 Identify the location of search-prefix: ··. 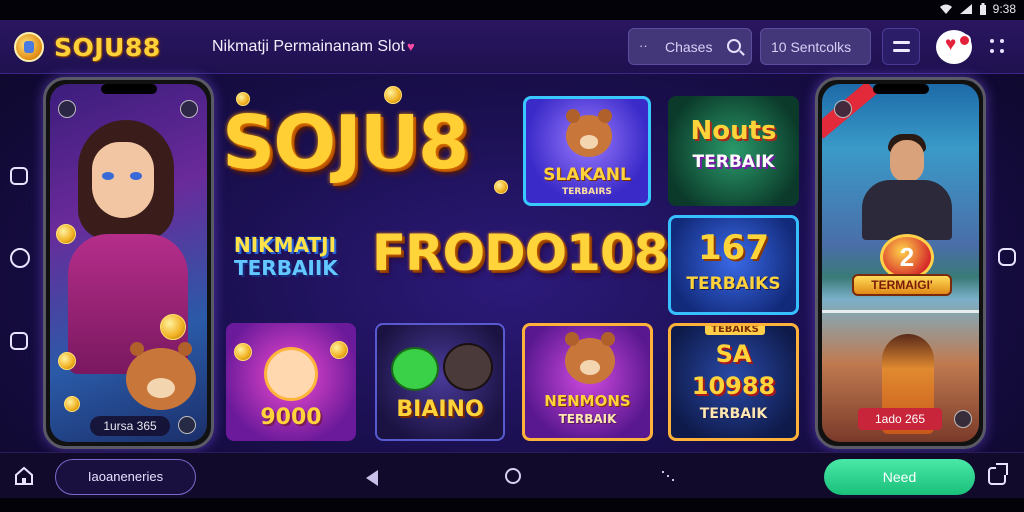
(643, 45).